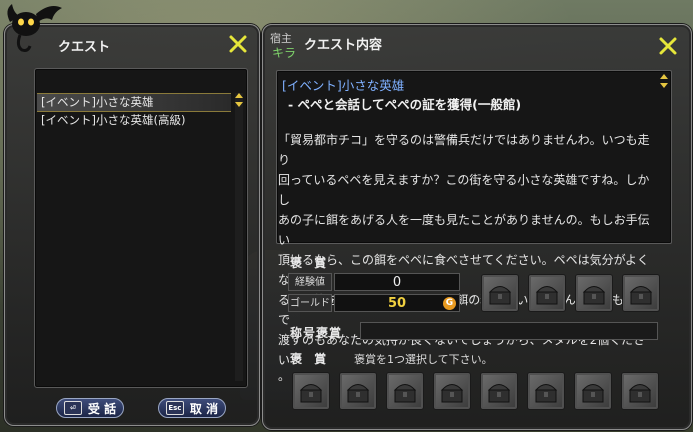  What do you see at coordinates (343, 85) in the screenshot?
I see `quest-name: [イベント]小さな英雄` at bounding box center [343, 85].